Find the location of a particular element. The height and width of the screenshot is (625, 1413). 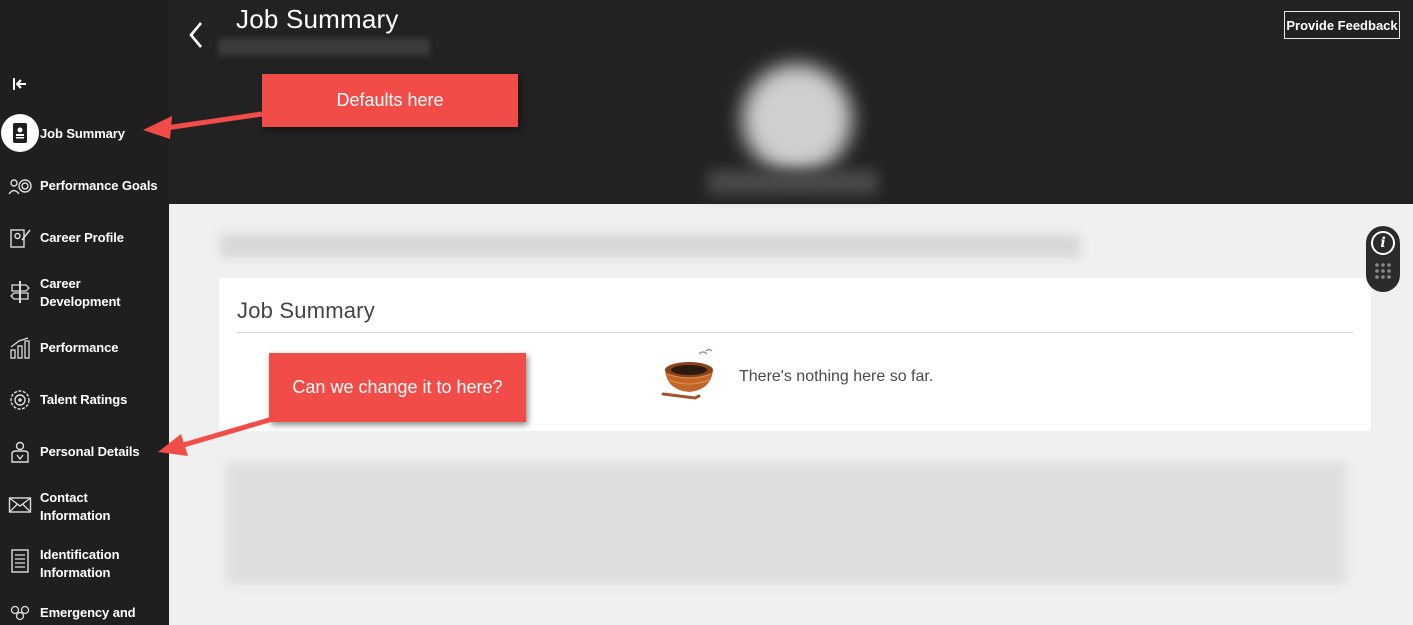

sidebar-item-talent-ratings: Talent Ratings is located at coordinates (84, 400).